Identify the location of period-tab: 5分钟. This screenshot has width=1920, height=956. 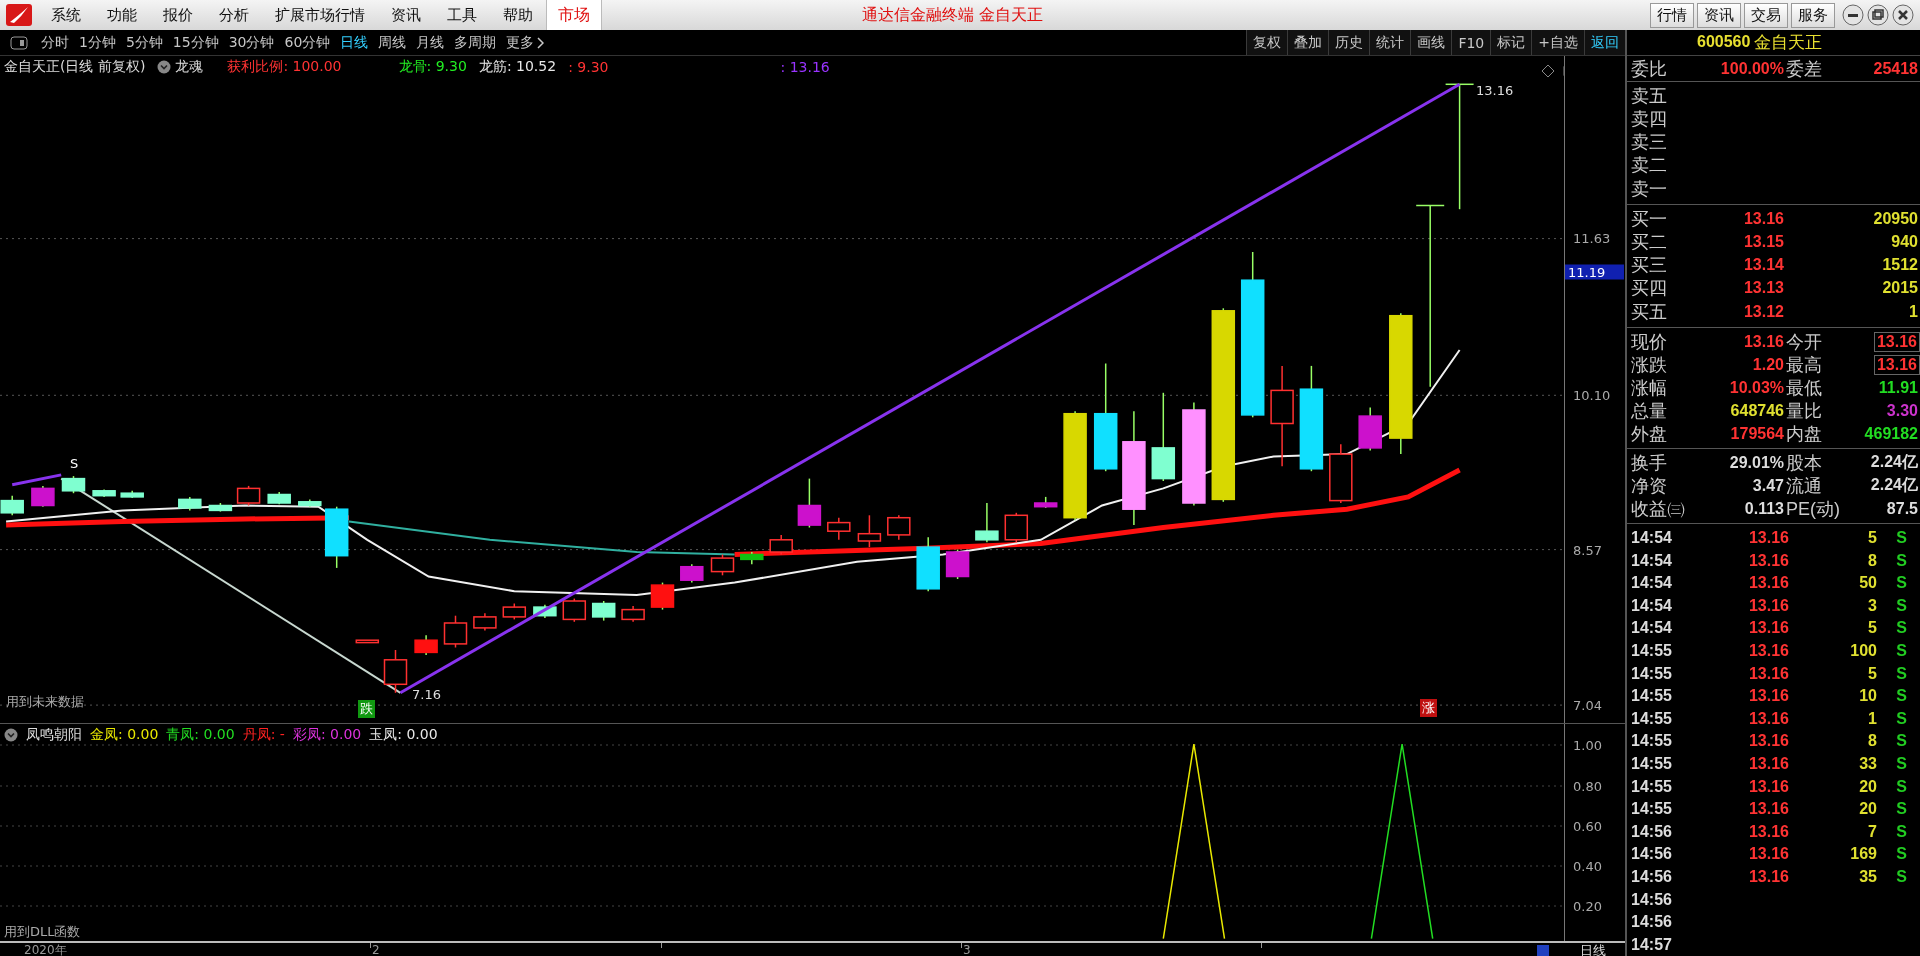
(144, 42).